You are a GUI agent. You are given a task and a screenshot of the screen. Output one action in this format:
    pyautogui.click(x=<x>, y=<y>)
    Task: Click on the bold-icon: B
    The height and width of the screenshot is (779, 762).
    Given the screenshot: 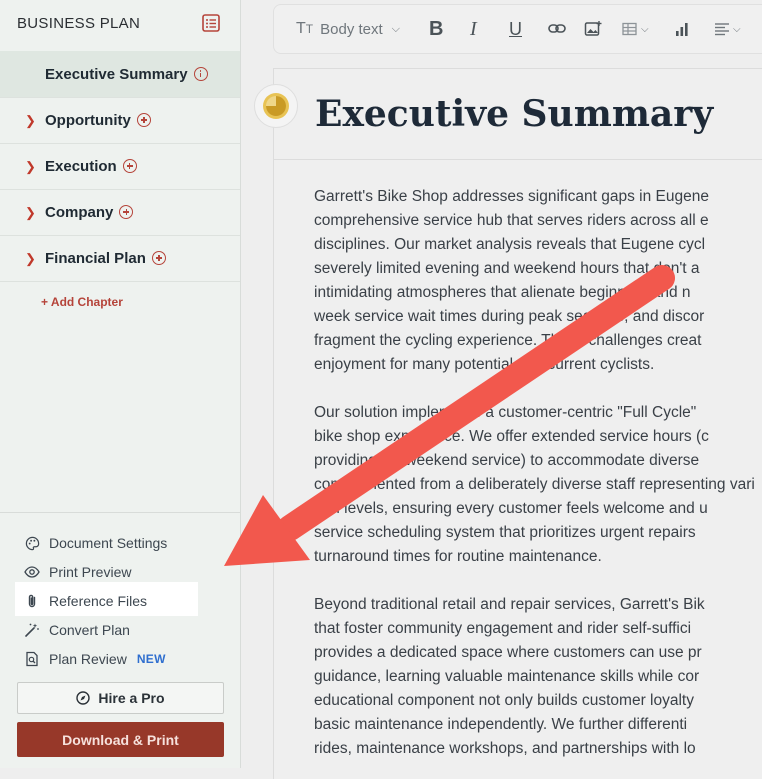 What is the action you would take?
    pyautogui.click(x=436, y=29)
    